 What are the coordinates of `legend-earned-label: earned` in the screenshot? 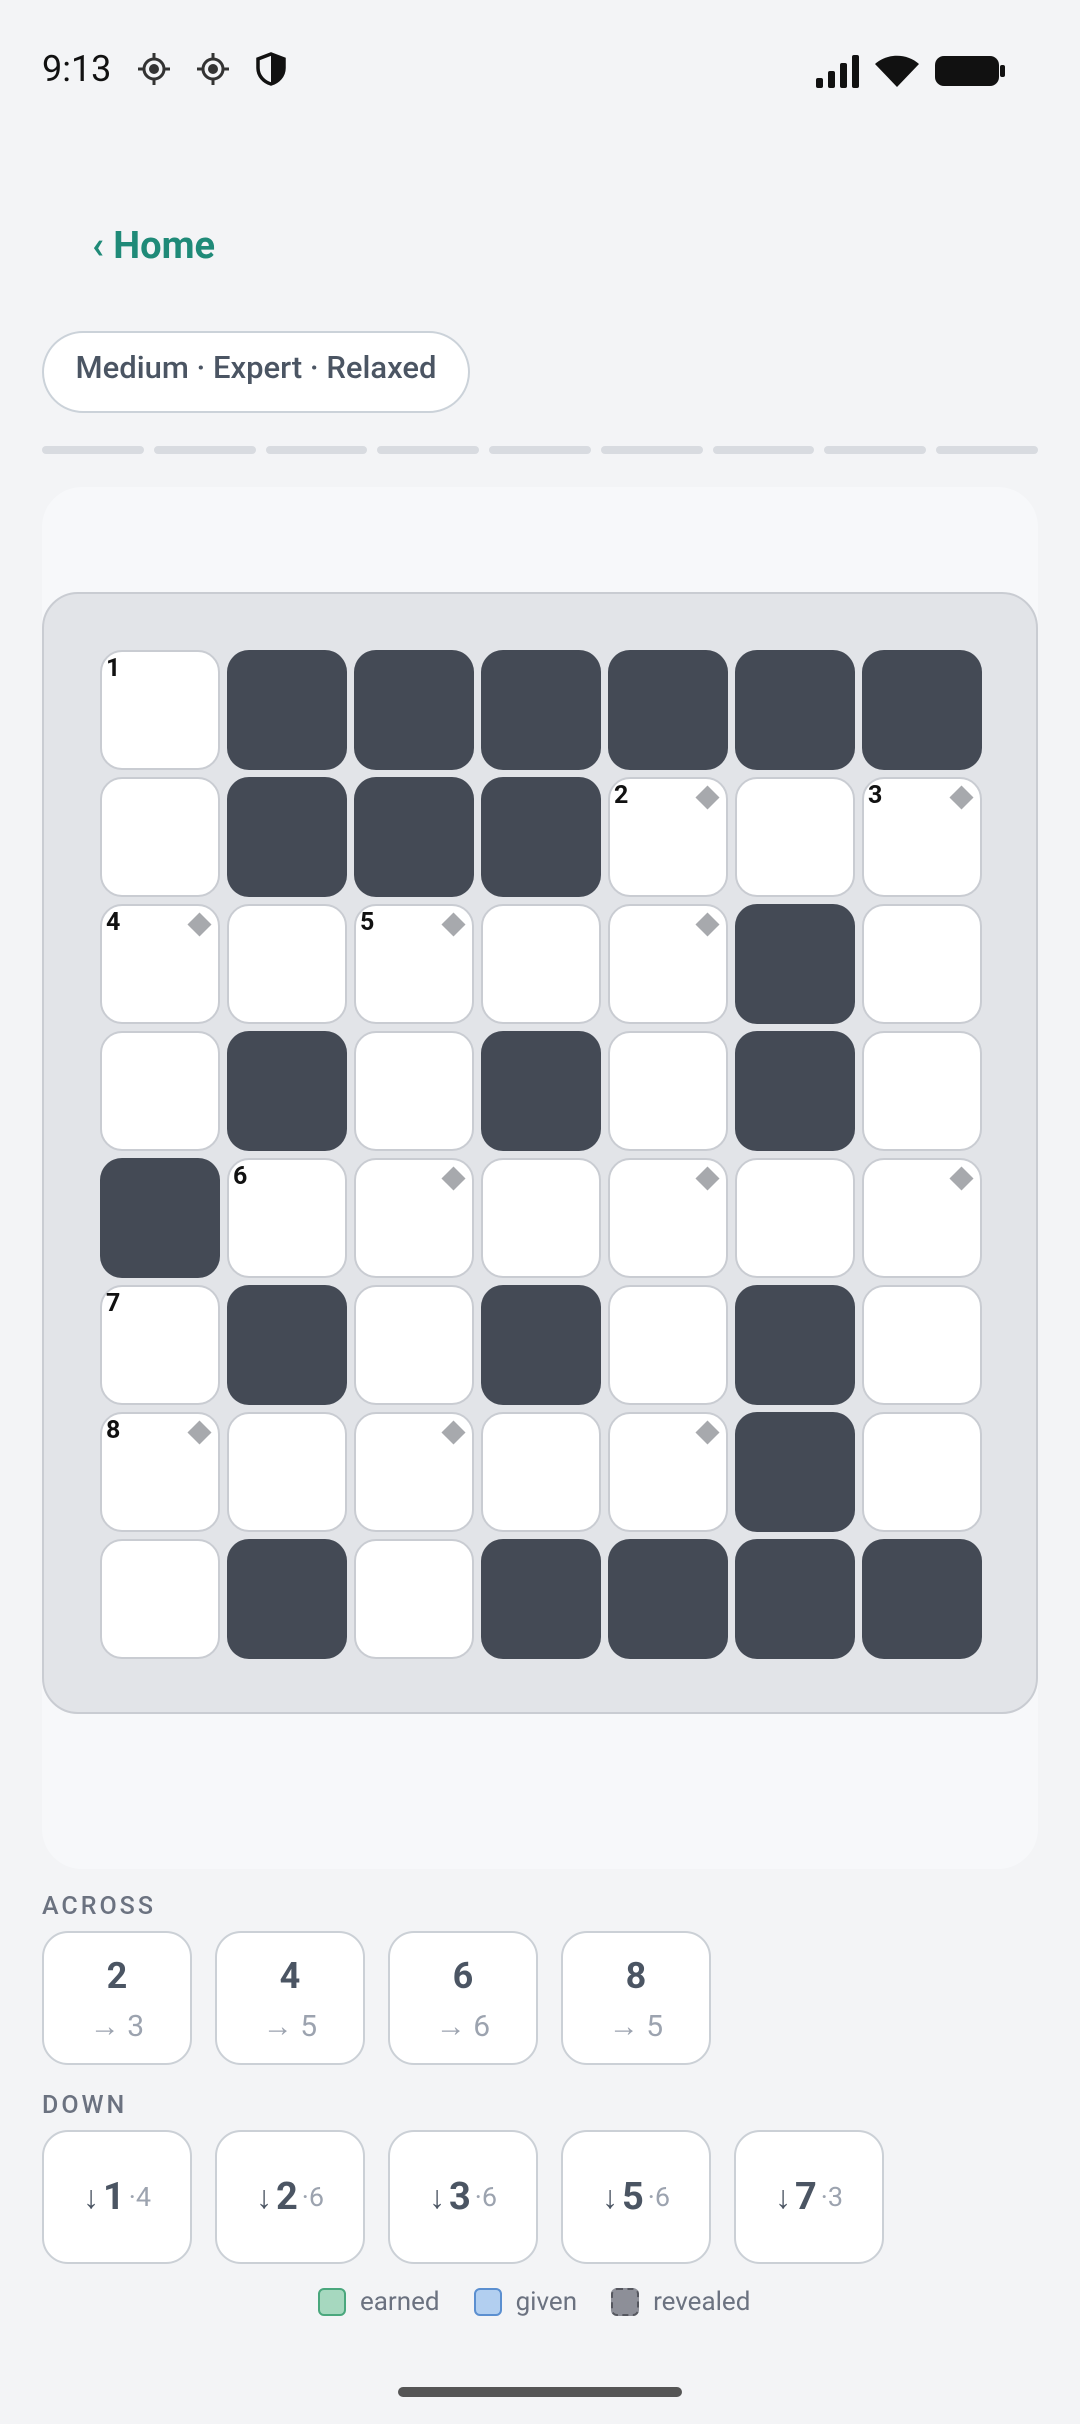 It's located at (400, 2302).